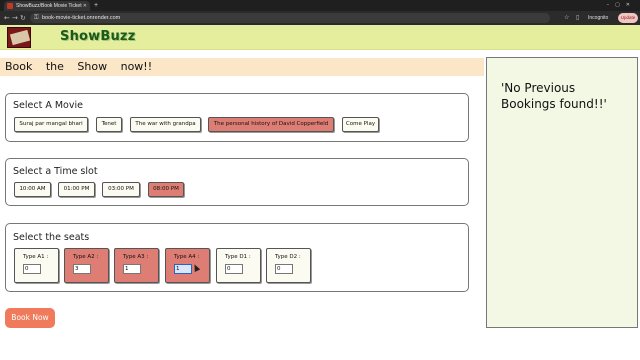 The image size is (640, 360). I want to click on address-bar: ⚿ book-movie-ticket.onrender.com, so click(290, 18).